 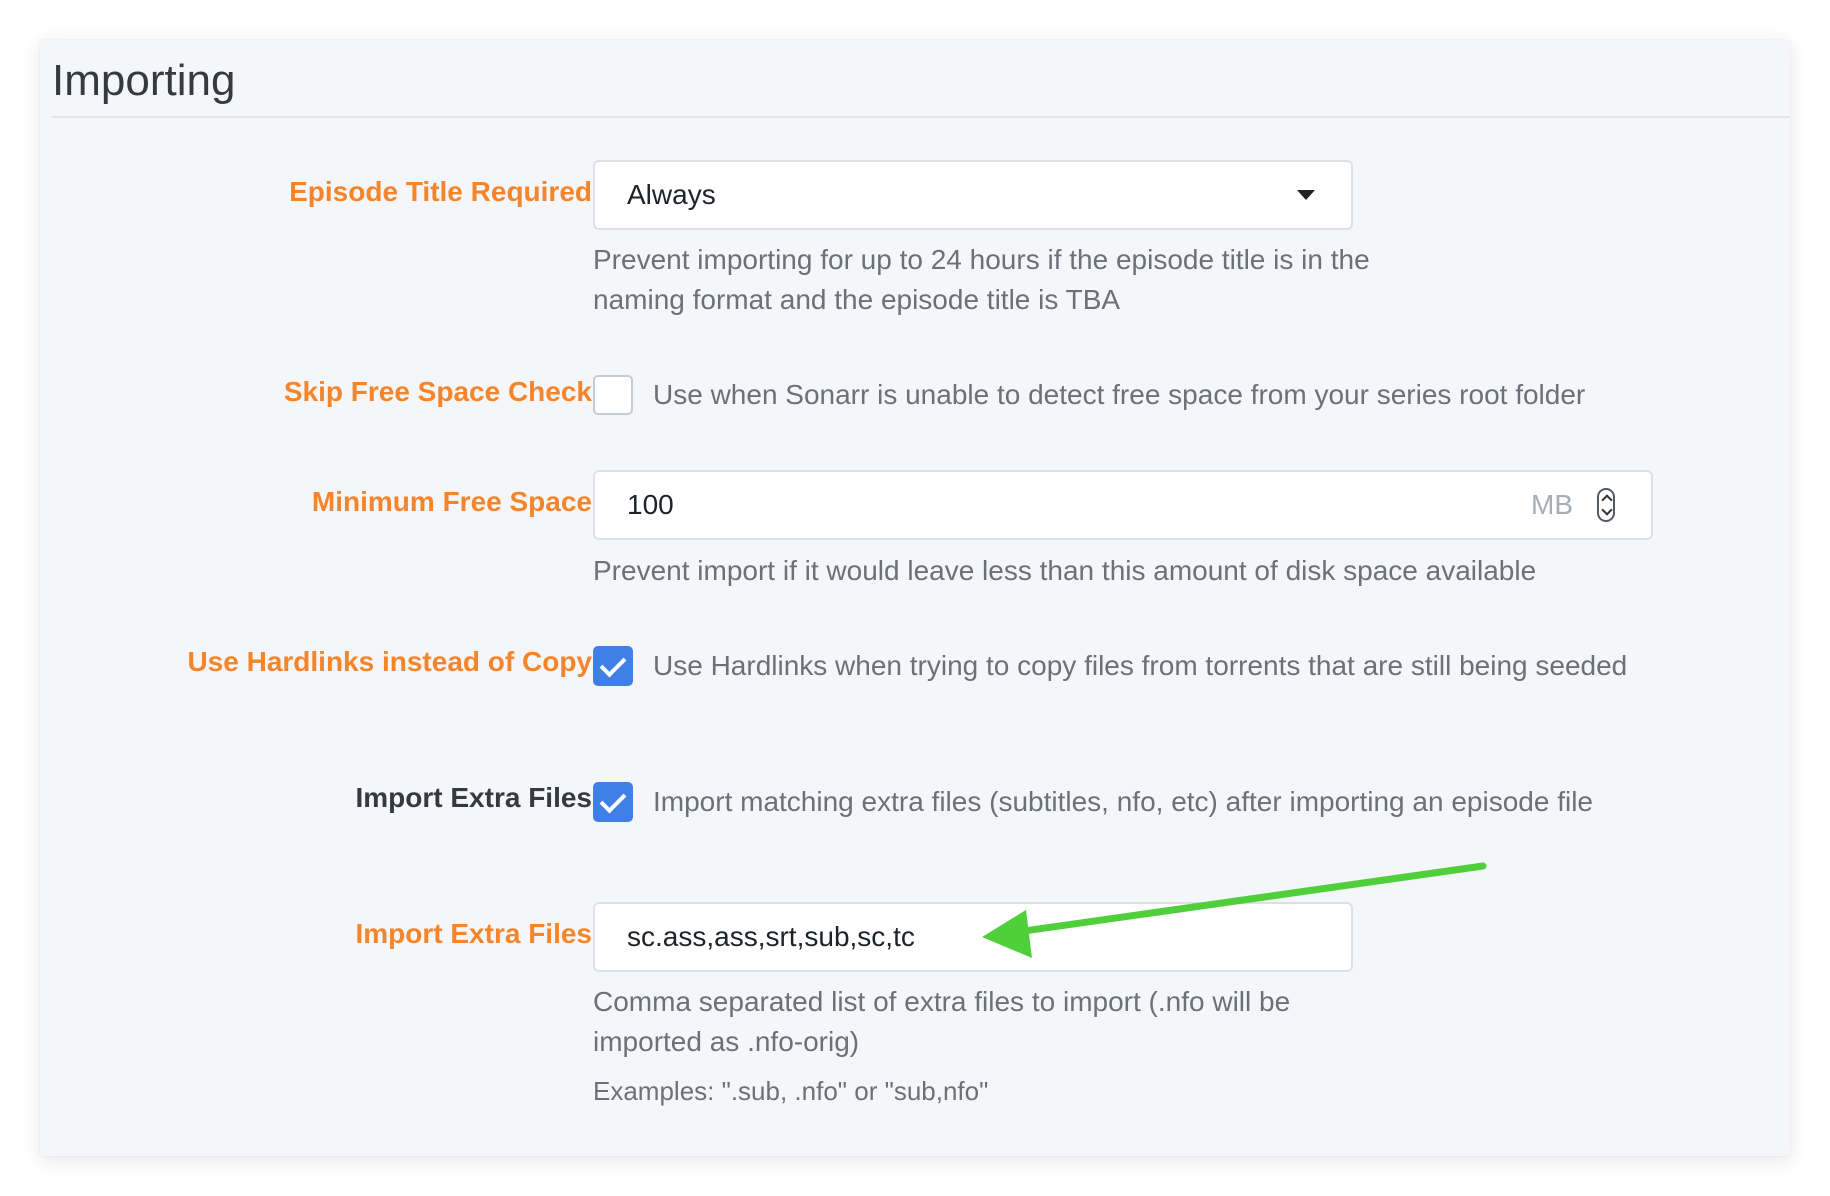 What do you see at coordinates (771, 936) in the screenshot?
I see `extra-file-extensions-value: sc.ass,ass,srt,sub,sc,tc` at bounding box center [771, 936].